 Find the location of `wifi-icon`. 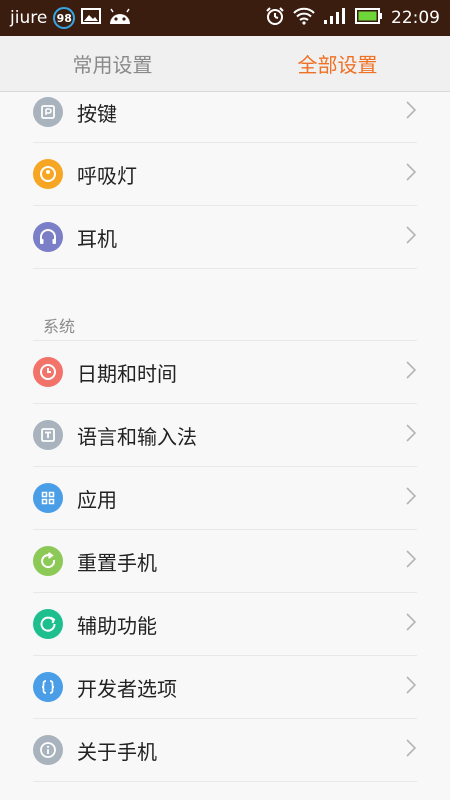

wifi-icon is located at coordinates (304, 18).